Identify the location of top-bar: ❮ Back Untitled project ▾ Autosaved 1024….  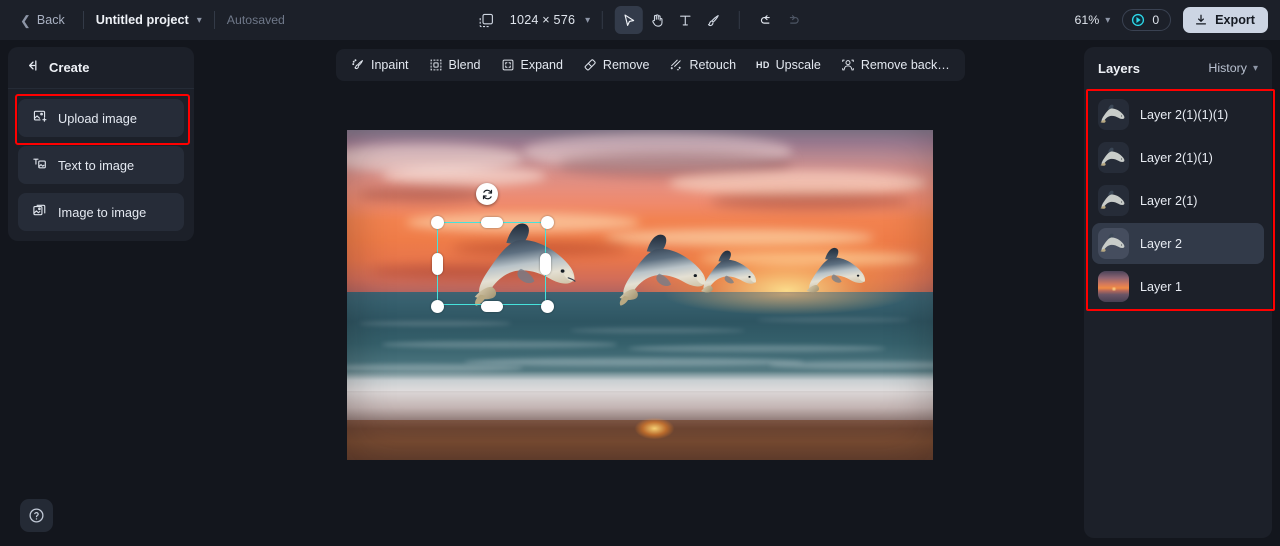
(640, 20).